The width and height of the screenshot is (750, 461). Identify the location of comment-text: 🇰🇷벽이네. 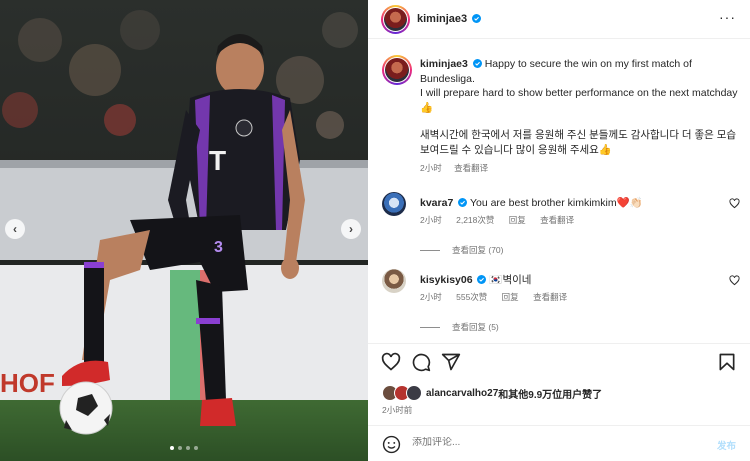
(510, 280).